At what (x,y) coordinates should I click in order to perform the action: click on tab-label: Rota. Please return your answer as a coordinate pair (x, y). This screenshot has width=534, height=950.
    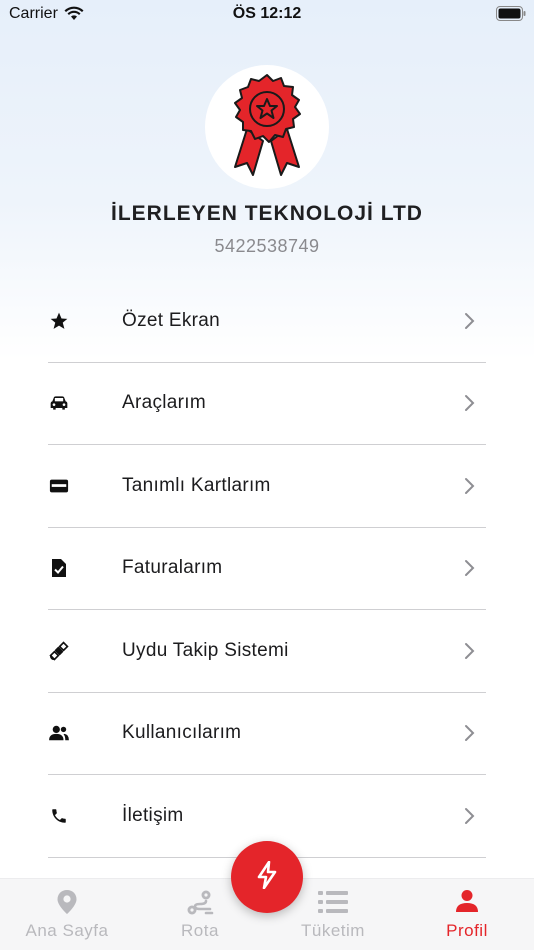
    Looking at the image, I should click on (200, 930).